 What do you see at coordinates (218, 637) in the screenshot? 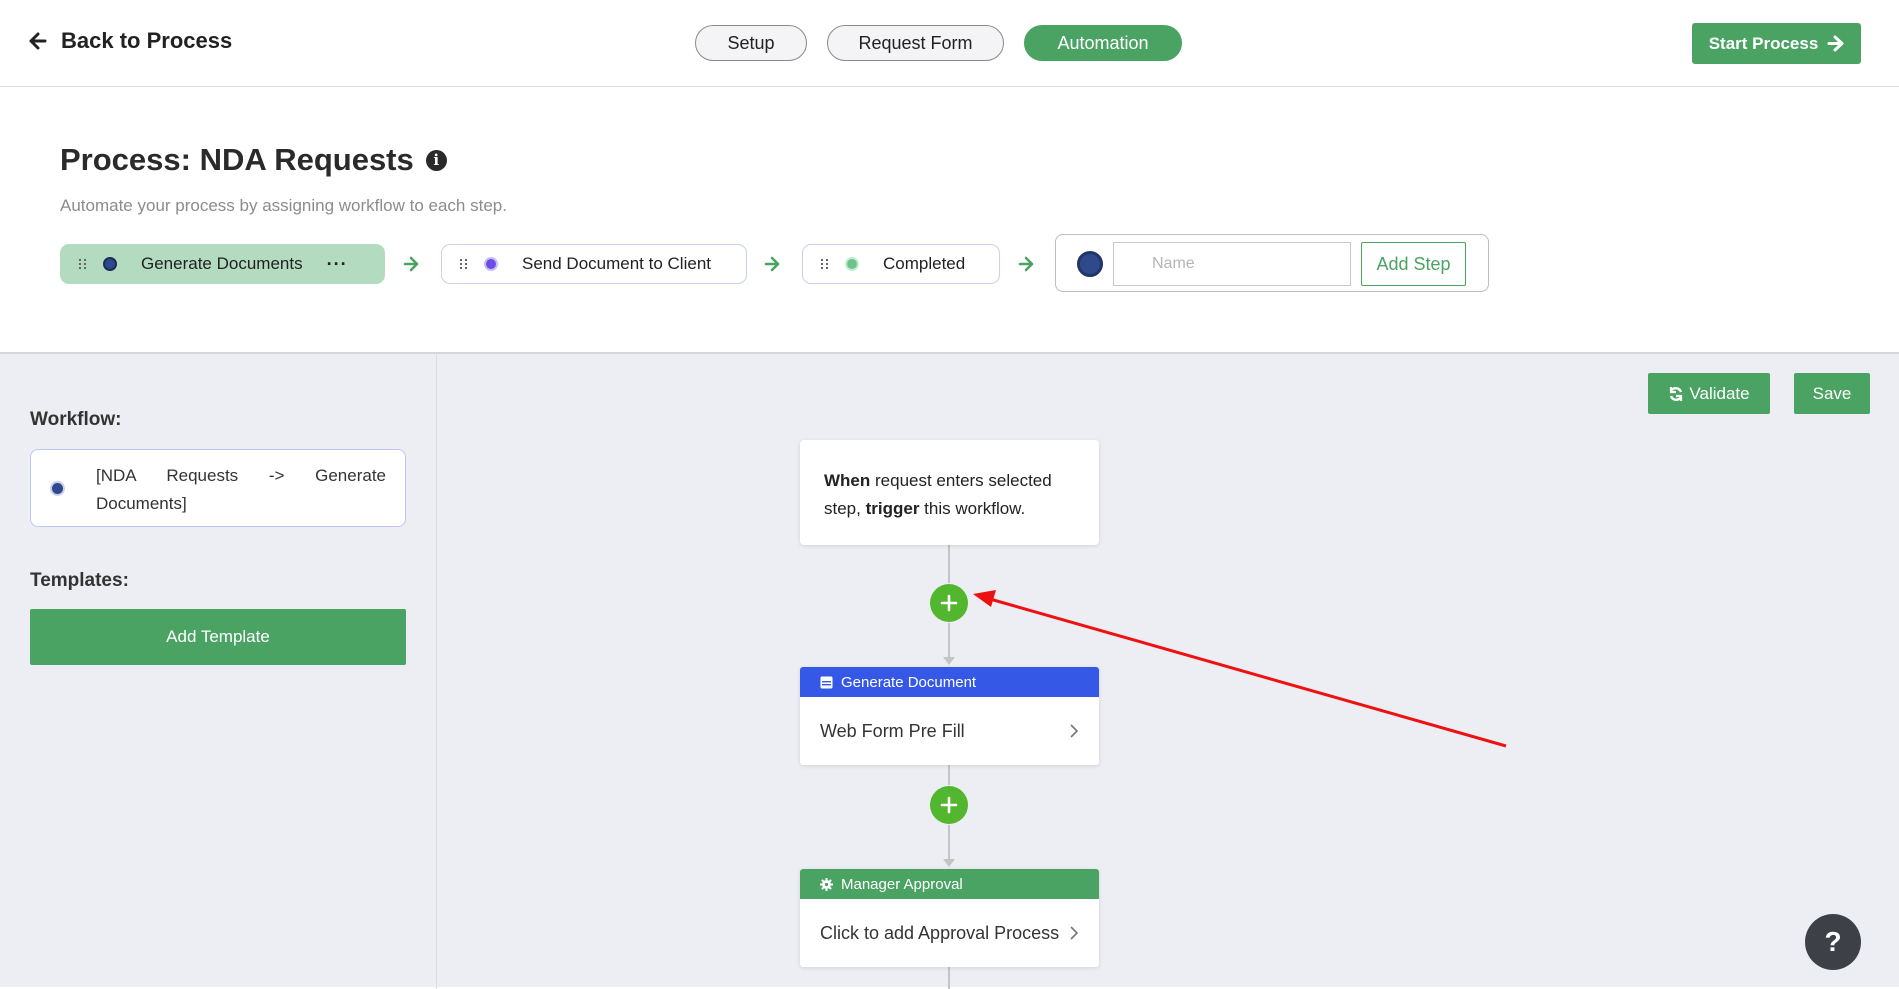
I see `add-template-button: Add Template` at bounding box center [218, 637].